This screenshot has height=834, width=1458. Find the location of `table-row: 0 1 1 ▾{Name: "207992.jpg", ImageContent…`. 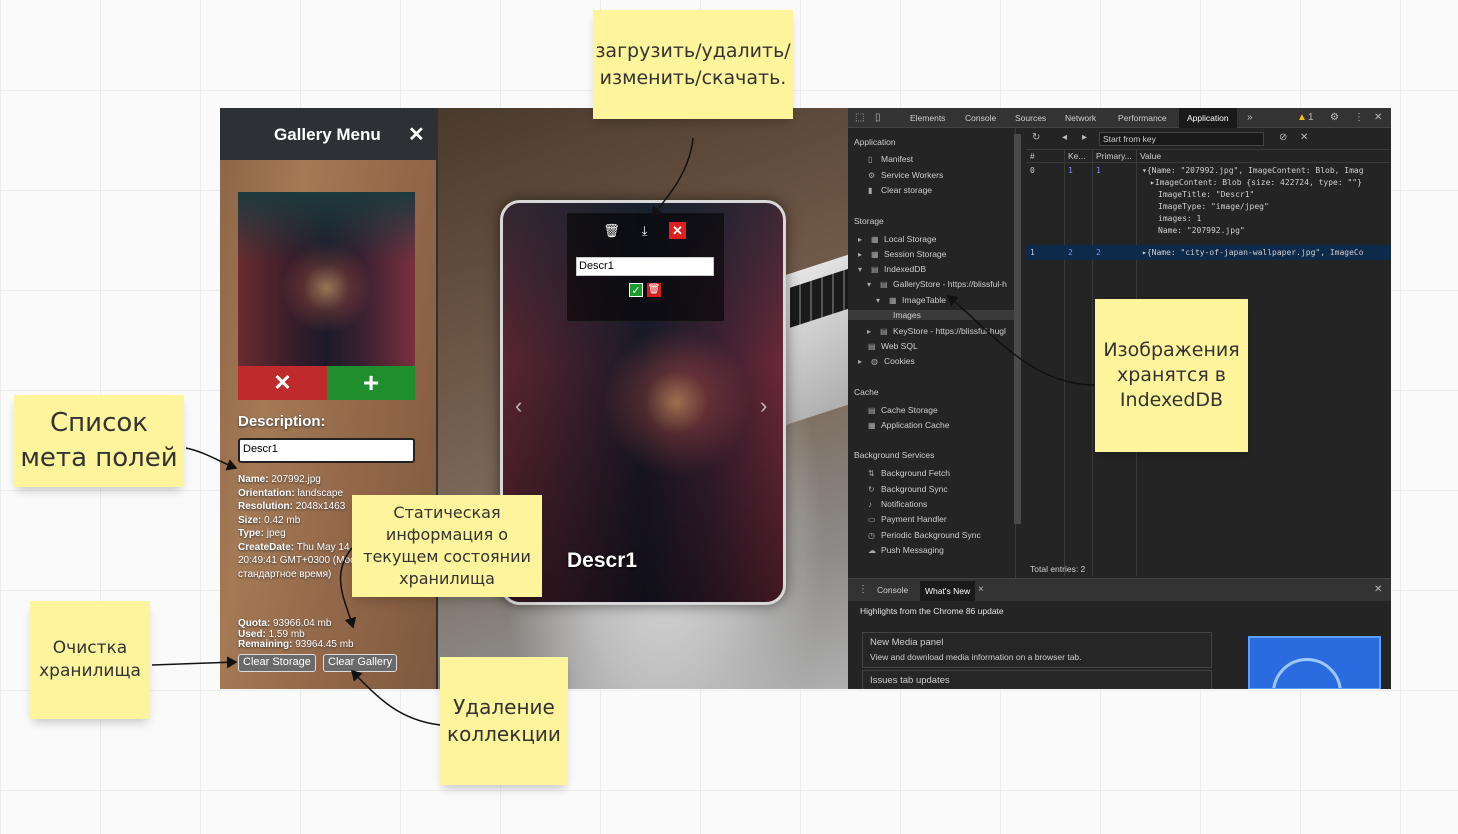

table-row: 0 1 1 ▾{Name: "207992.jpg", ImageContent… is located at coordinates (1208, 204).